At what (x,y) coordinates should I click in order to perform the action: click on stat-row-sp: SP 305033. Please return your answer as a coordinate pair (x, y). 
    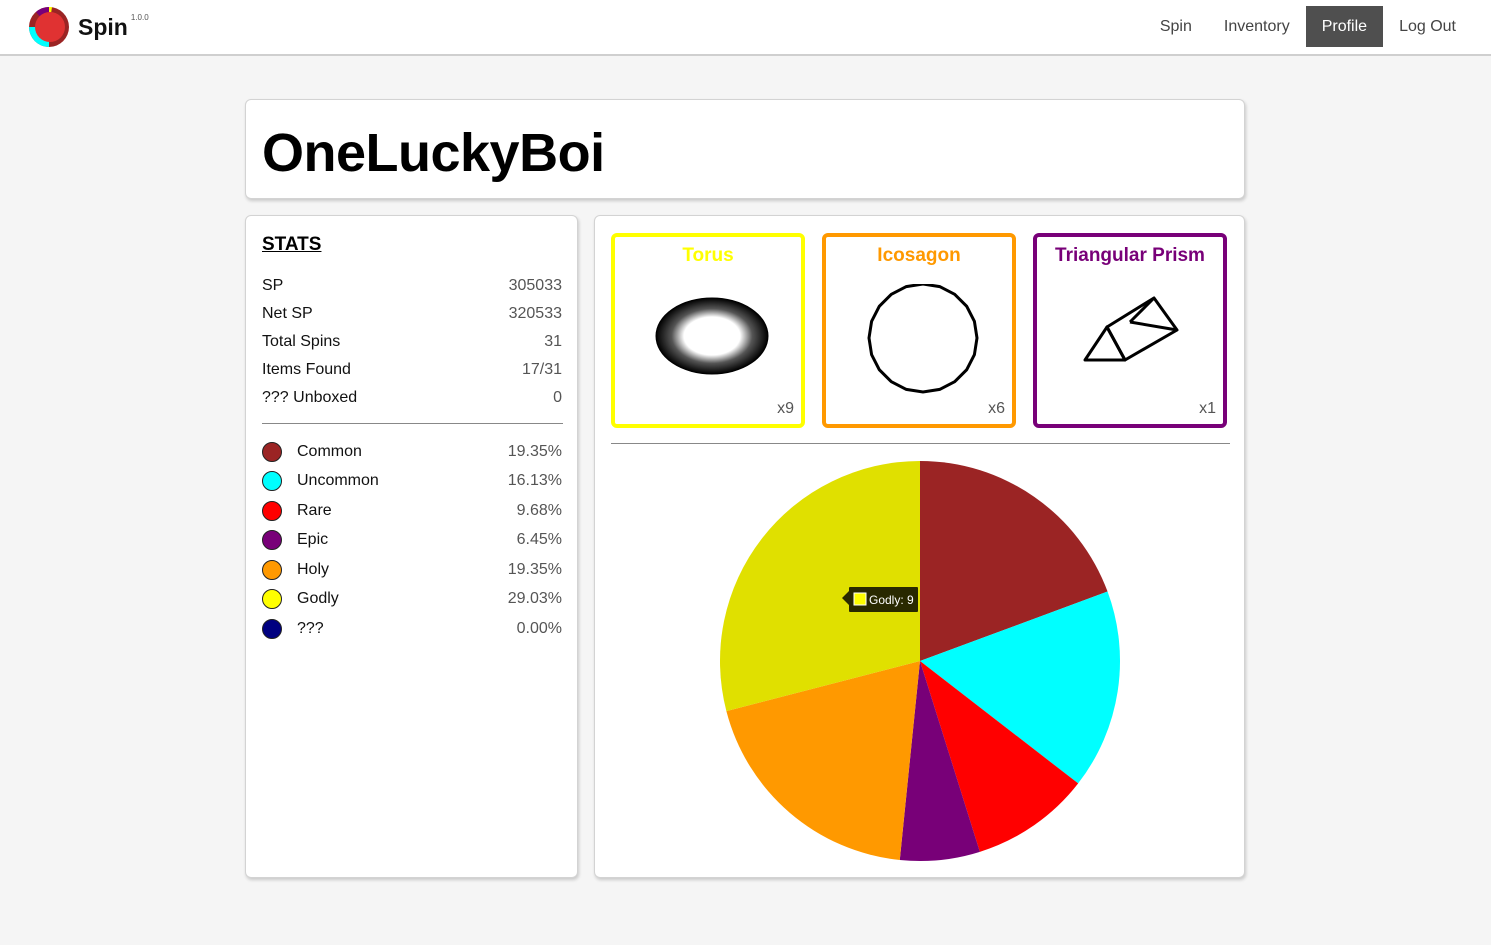
    Looking at the image, I should click on (412, 286).